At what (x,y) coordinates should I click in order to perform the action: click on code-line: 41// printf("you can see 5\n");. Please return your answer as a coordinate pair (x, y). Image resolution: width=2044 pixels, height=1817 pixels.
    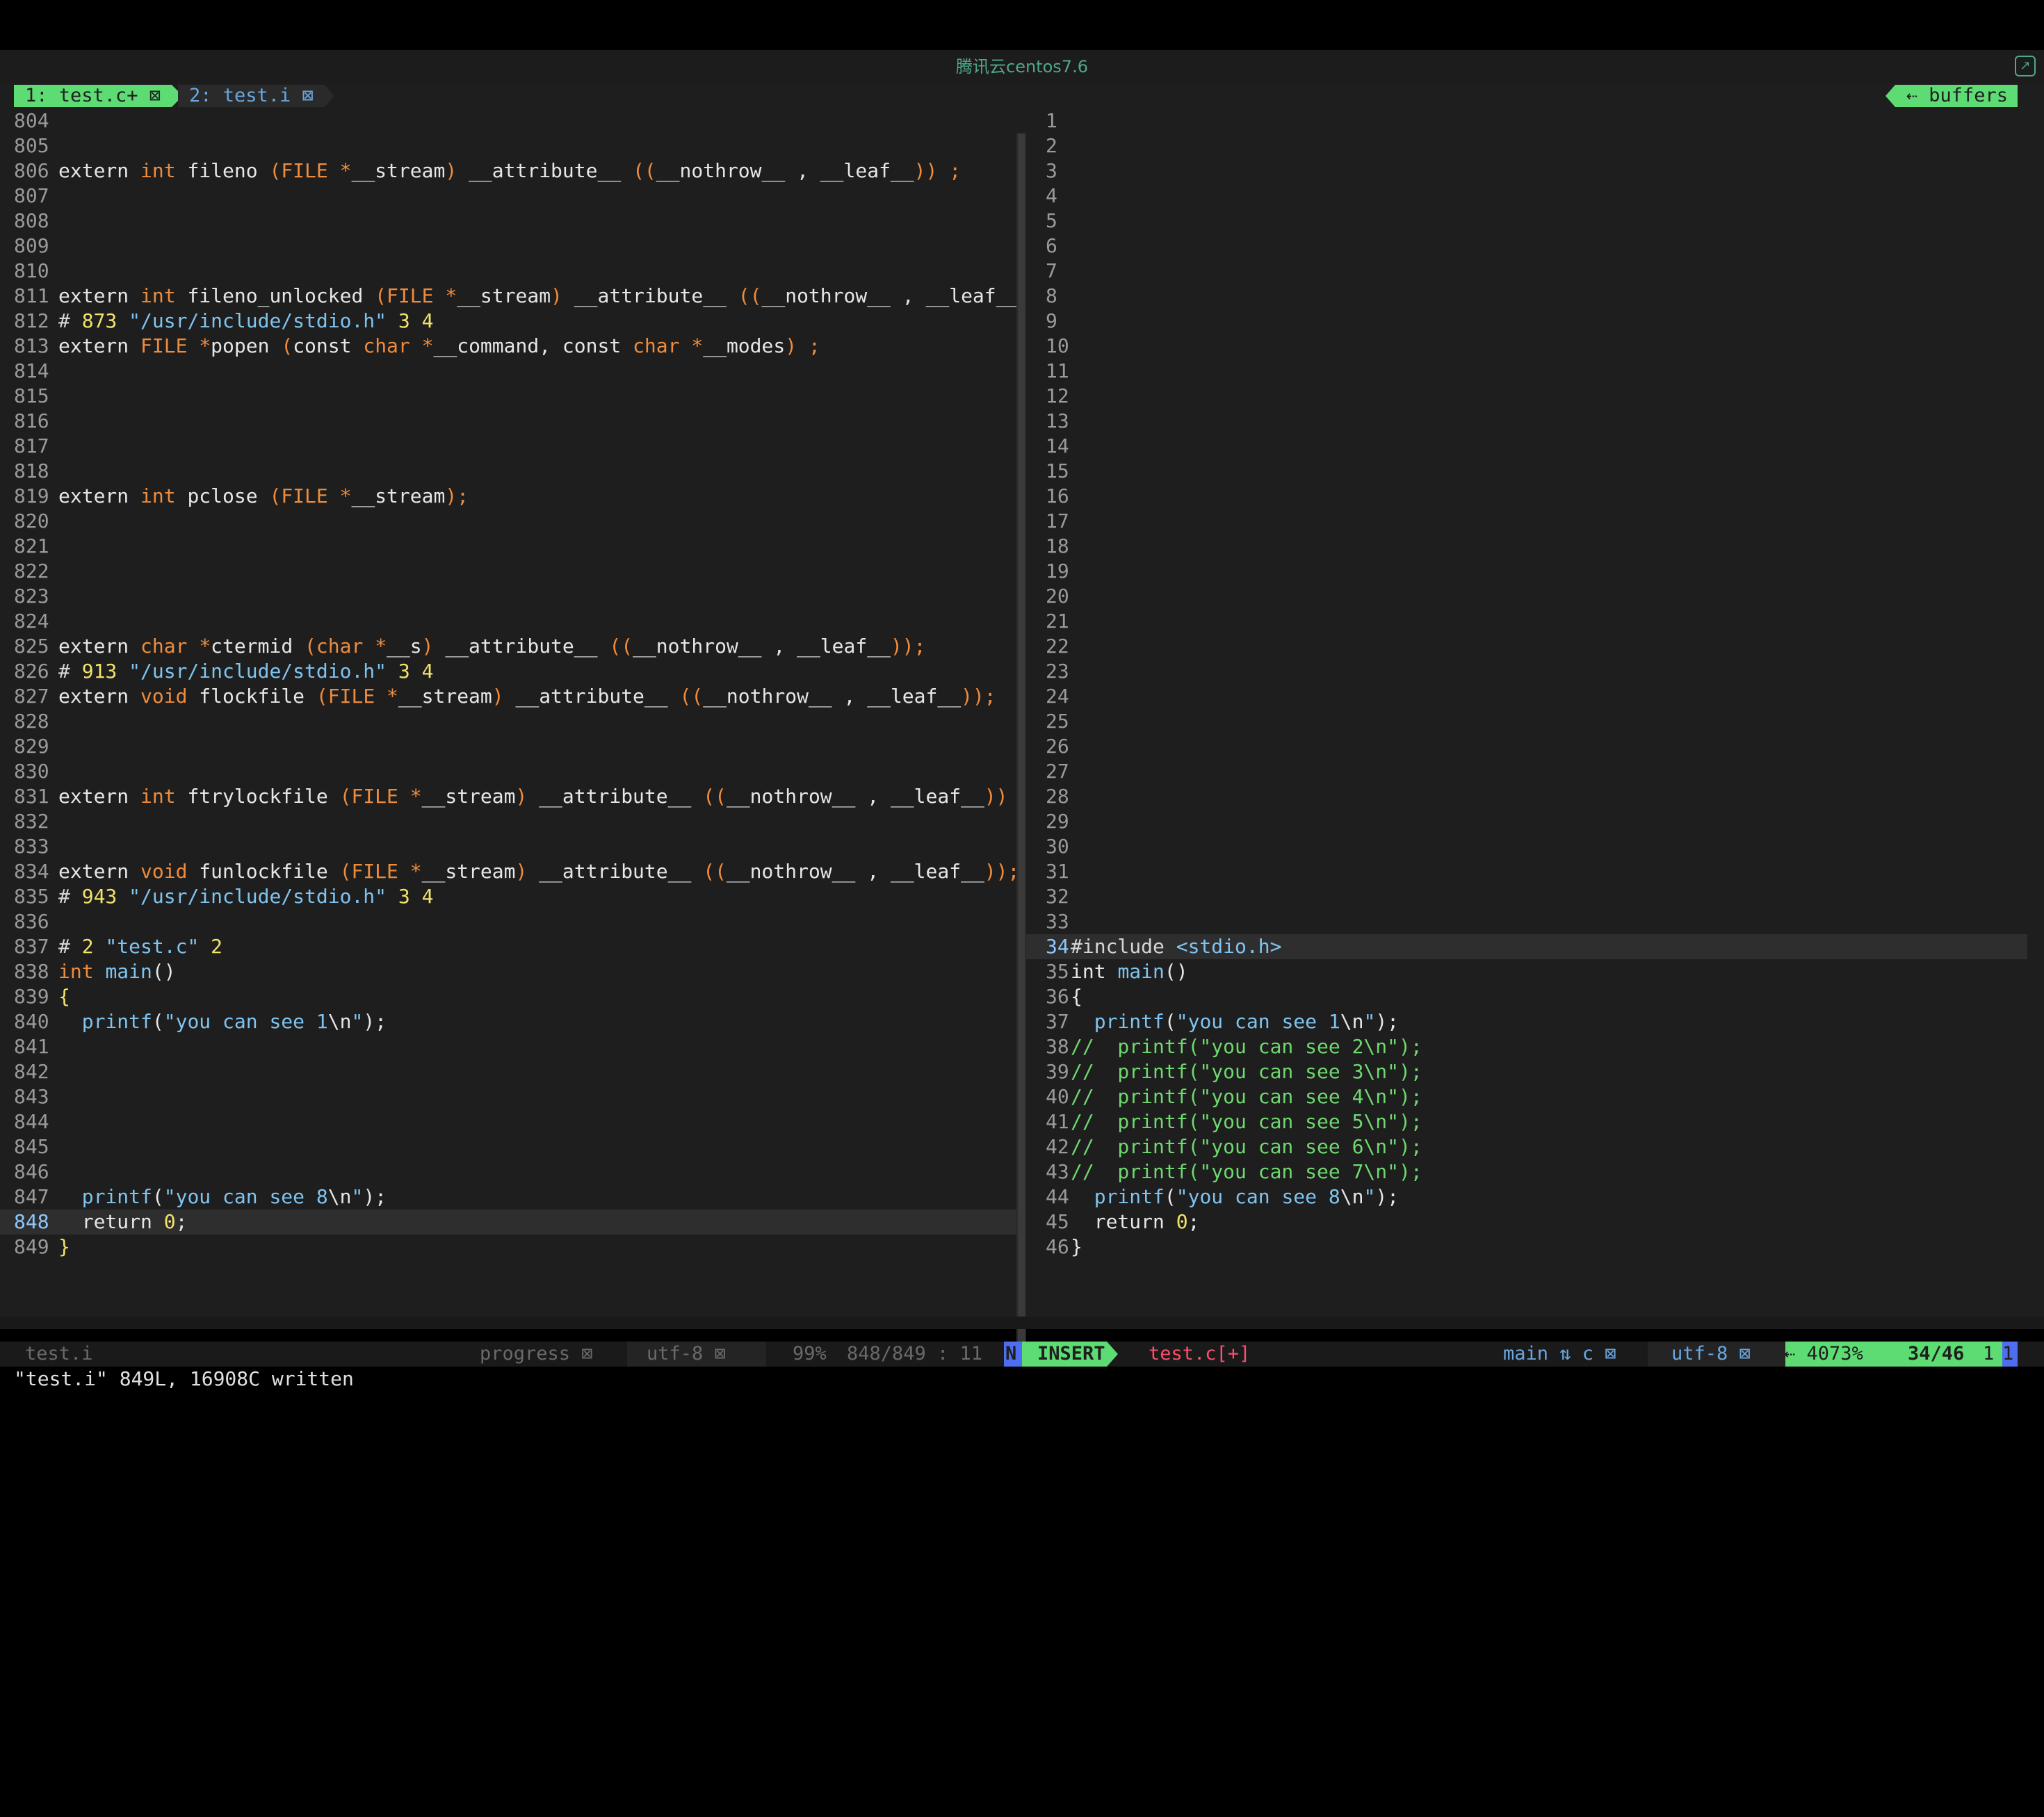
    Looking at the image, I should click on (1526, 1121).